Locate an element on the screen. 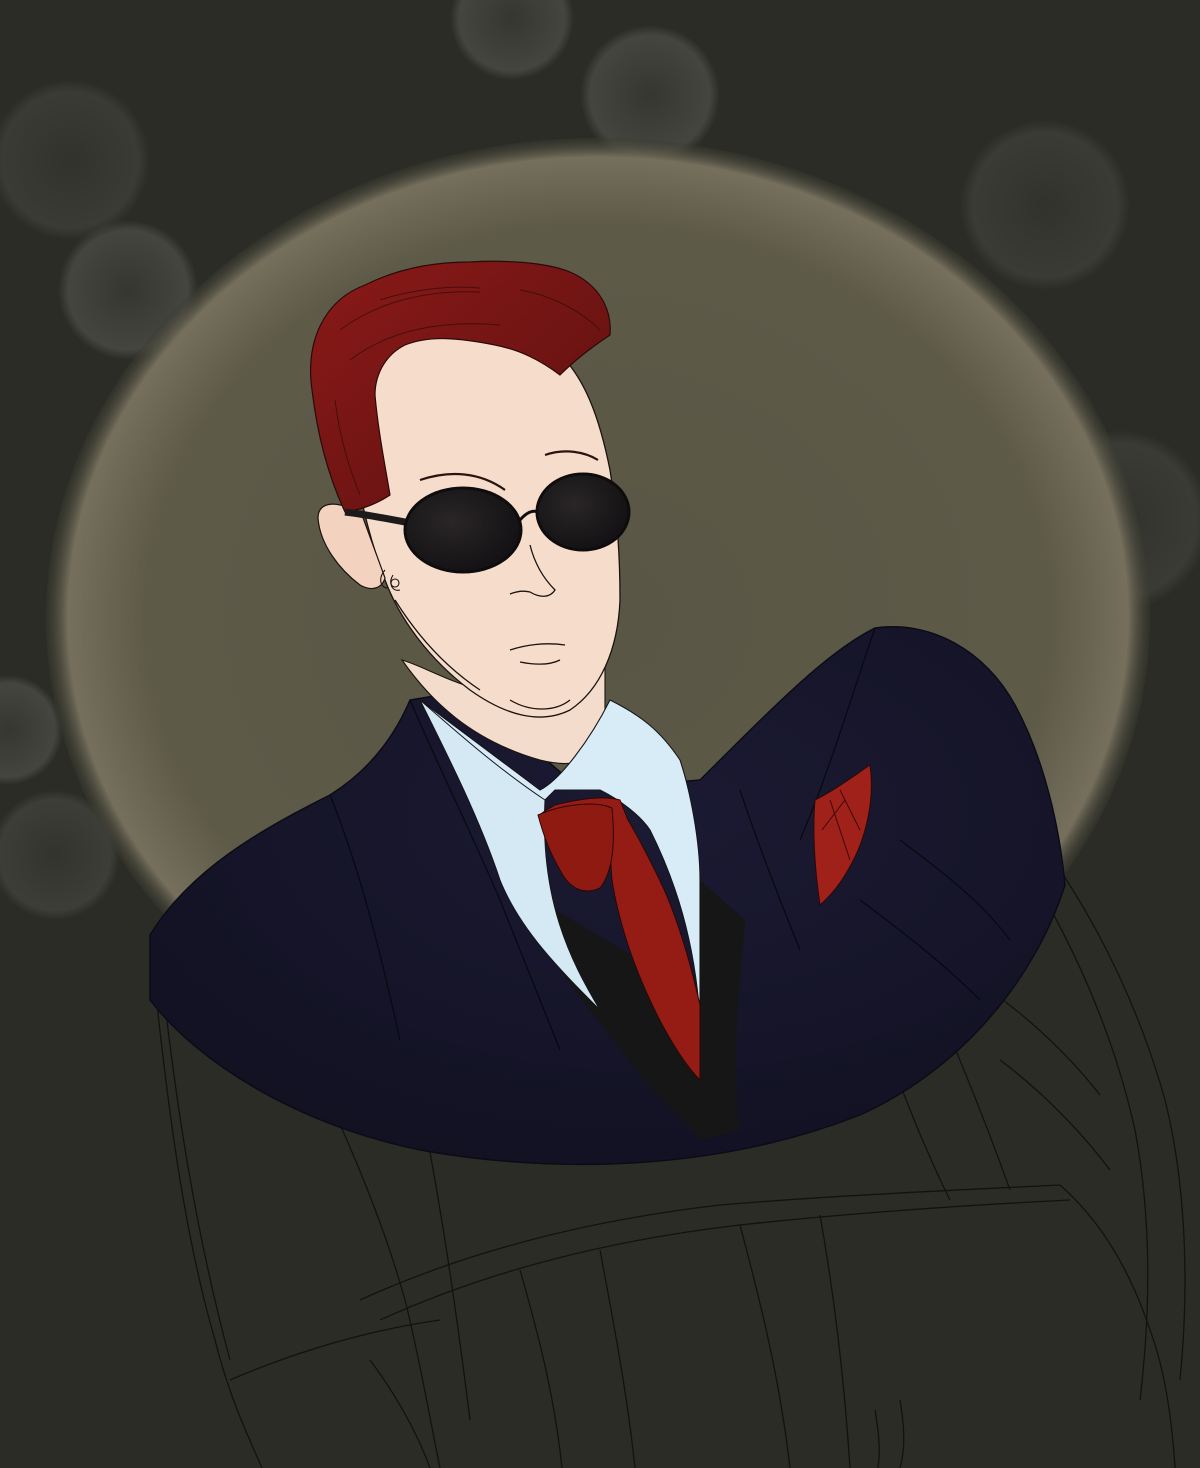 The height and width of the screenshot is (1468, 1200). sunglasses-lens-right is located at coordinates (583, 512).